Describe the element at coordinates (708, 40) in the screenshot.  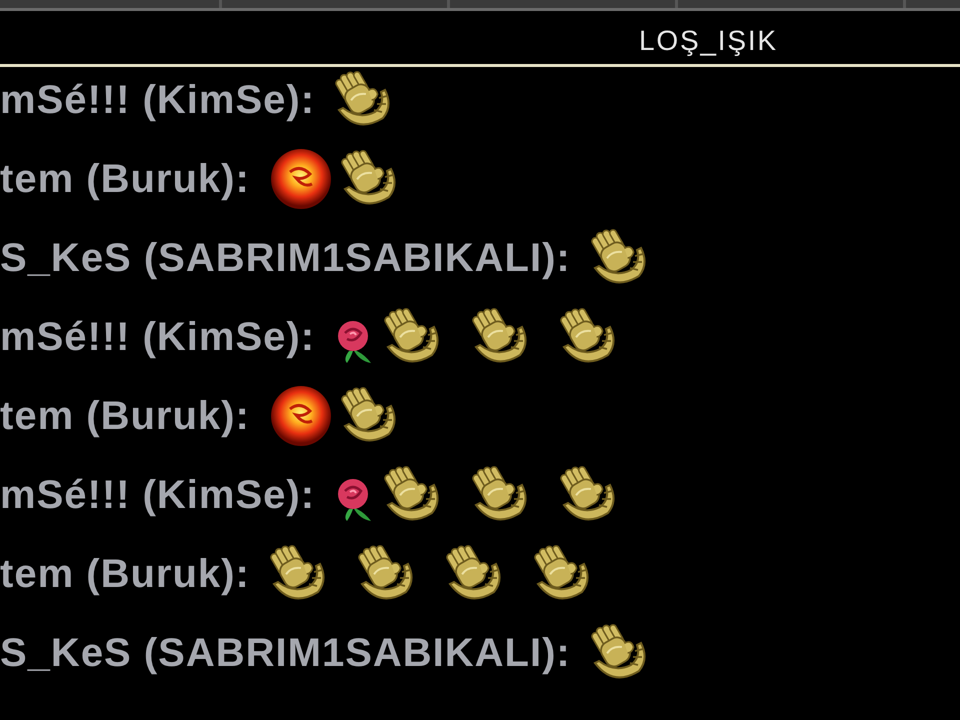
I see `channel-title: LOŞ_IŞIK` at that location.